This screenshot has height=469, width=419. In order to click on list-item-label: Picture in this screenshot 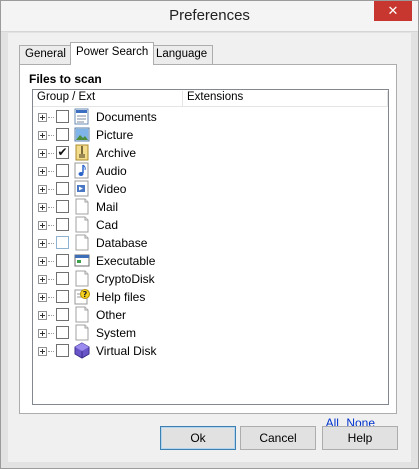, I will do `click(115, 135)`.